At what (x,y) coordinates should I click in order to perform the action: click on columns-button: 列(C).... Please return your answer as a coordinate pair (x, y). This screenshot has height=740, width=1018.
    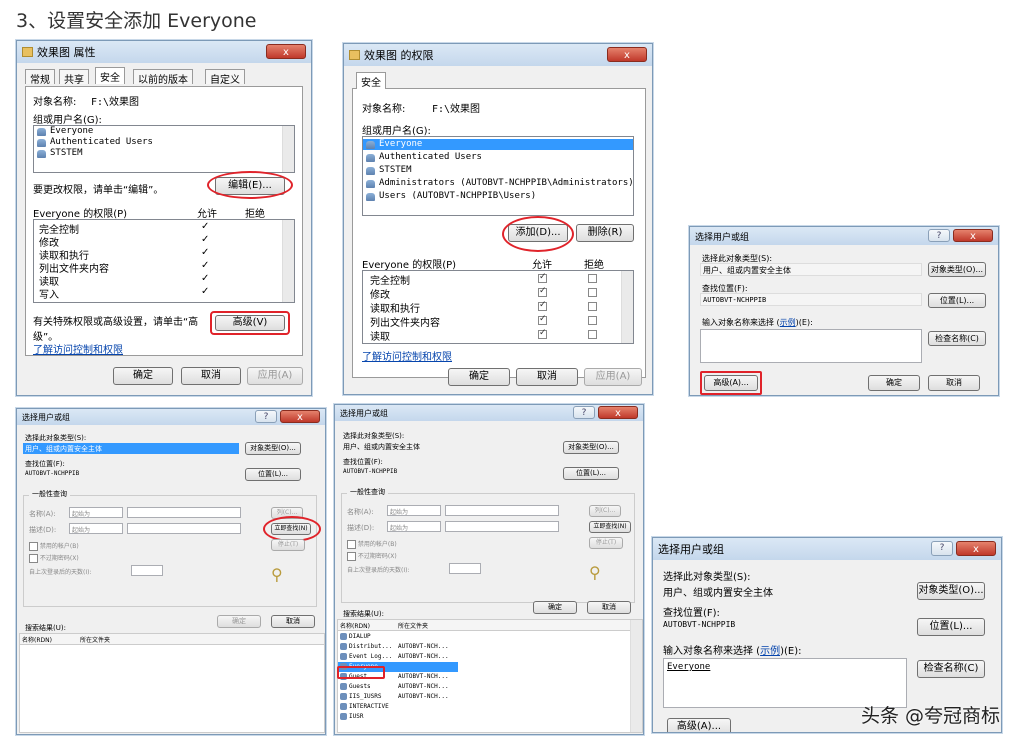
    Looking at the image, I should click on (605, 511).